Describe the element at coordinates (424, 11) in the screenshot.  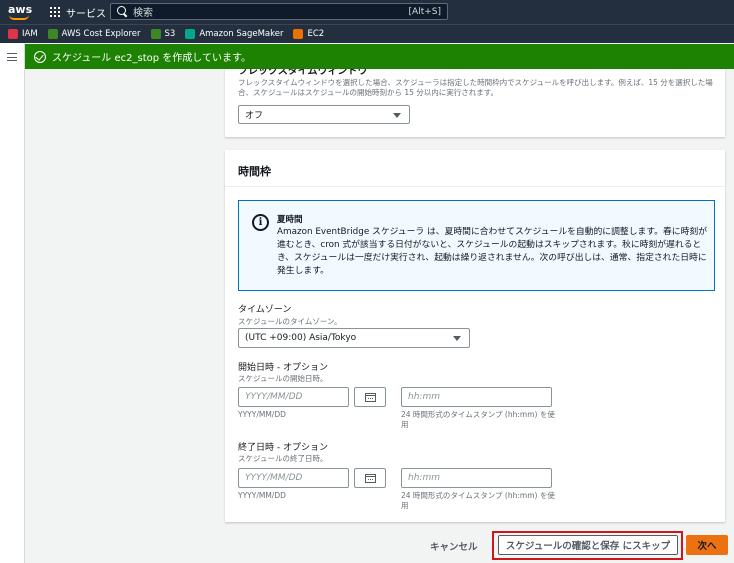
I see `search-shortcut: [Alt+S]` at that location.